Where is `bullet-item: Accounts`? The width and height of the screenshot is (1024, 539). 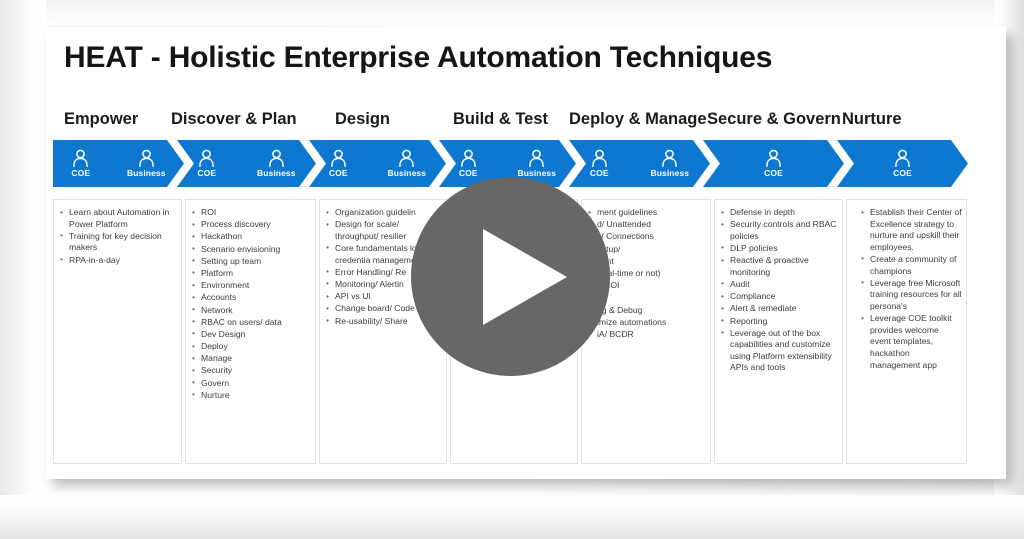 bullet-item: Accounts is located at coordinates (251, 298).